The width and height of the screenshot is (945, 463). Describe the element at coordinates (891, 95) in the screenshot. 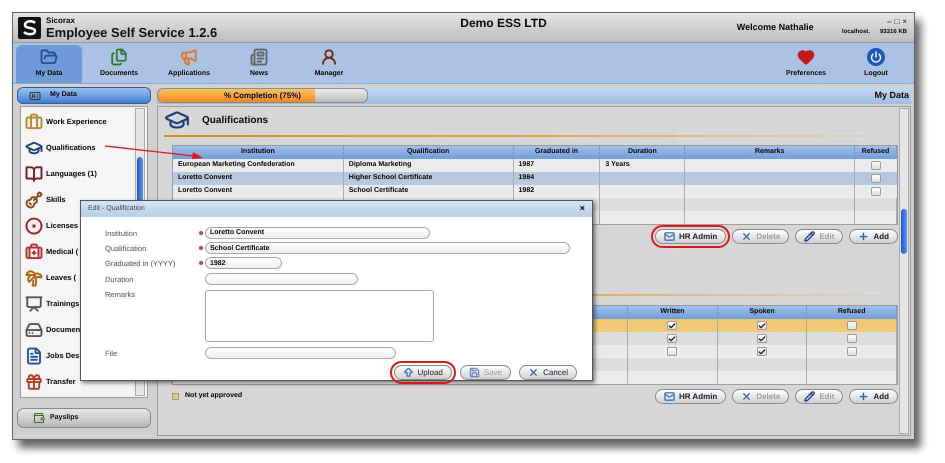

I see `breadcrumb: My Data` at that location.